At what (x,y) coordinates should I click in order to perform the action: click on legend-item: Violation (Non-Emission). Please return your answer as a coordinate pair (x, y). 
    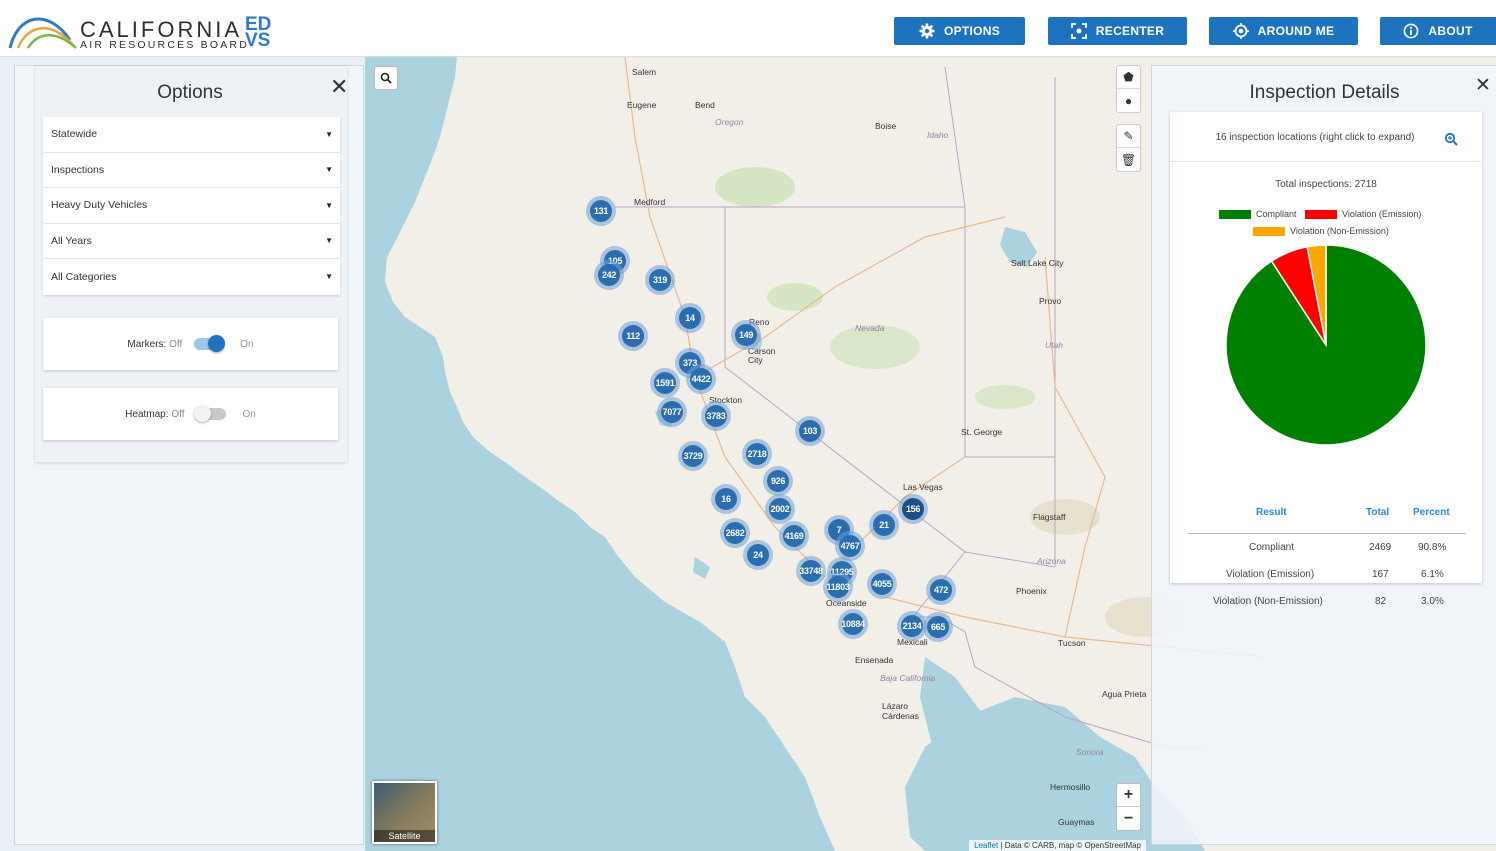
    Looking at the image, I should click on (1321, 231).